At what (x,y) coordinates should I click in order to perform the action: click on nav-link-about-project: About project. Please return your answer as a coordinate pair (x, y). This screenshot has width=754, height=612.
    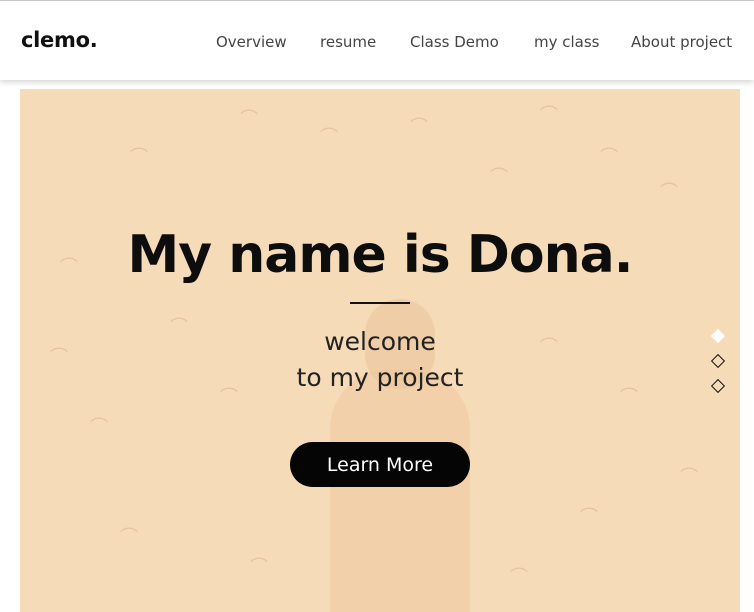
    Looking at the image, I should click on (681, 42).